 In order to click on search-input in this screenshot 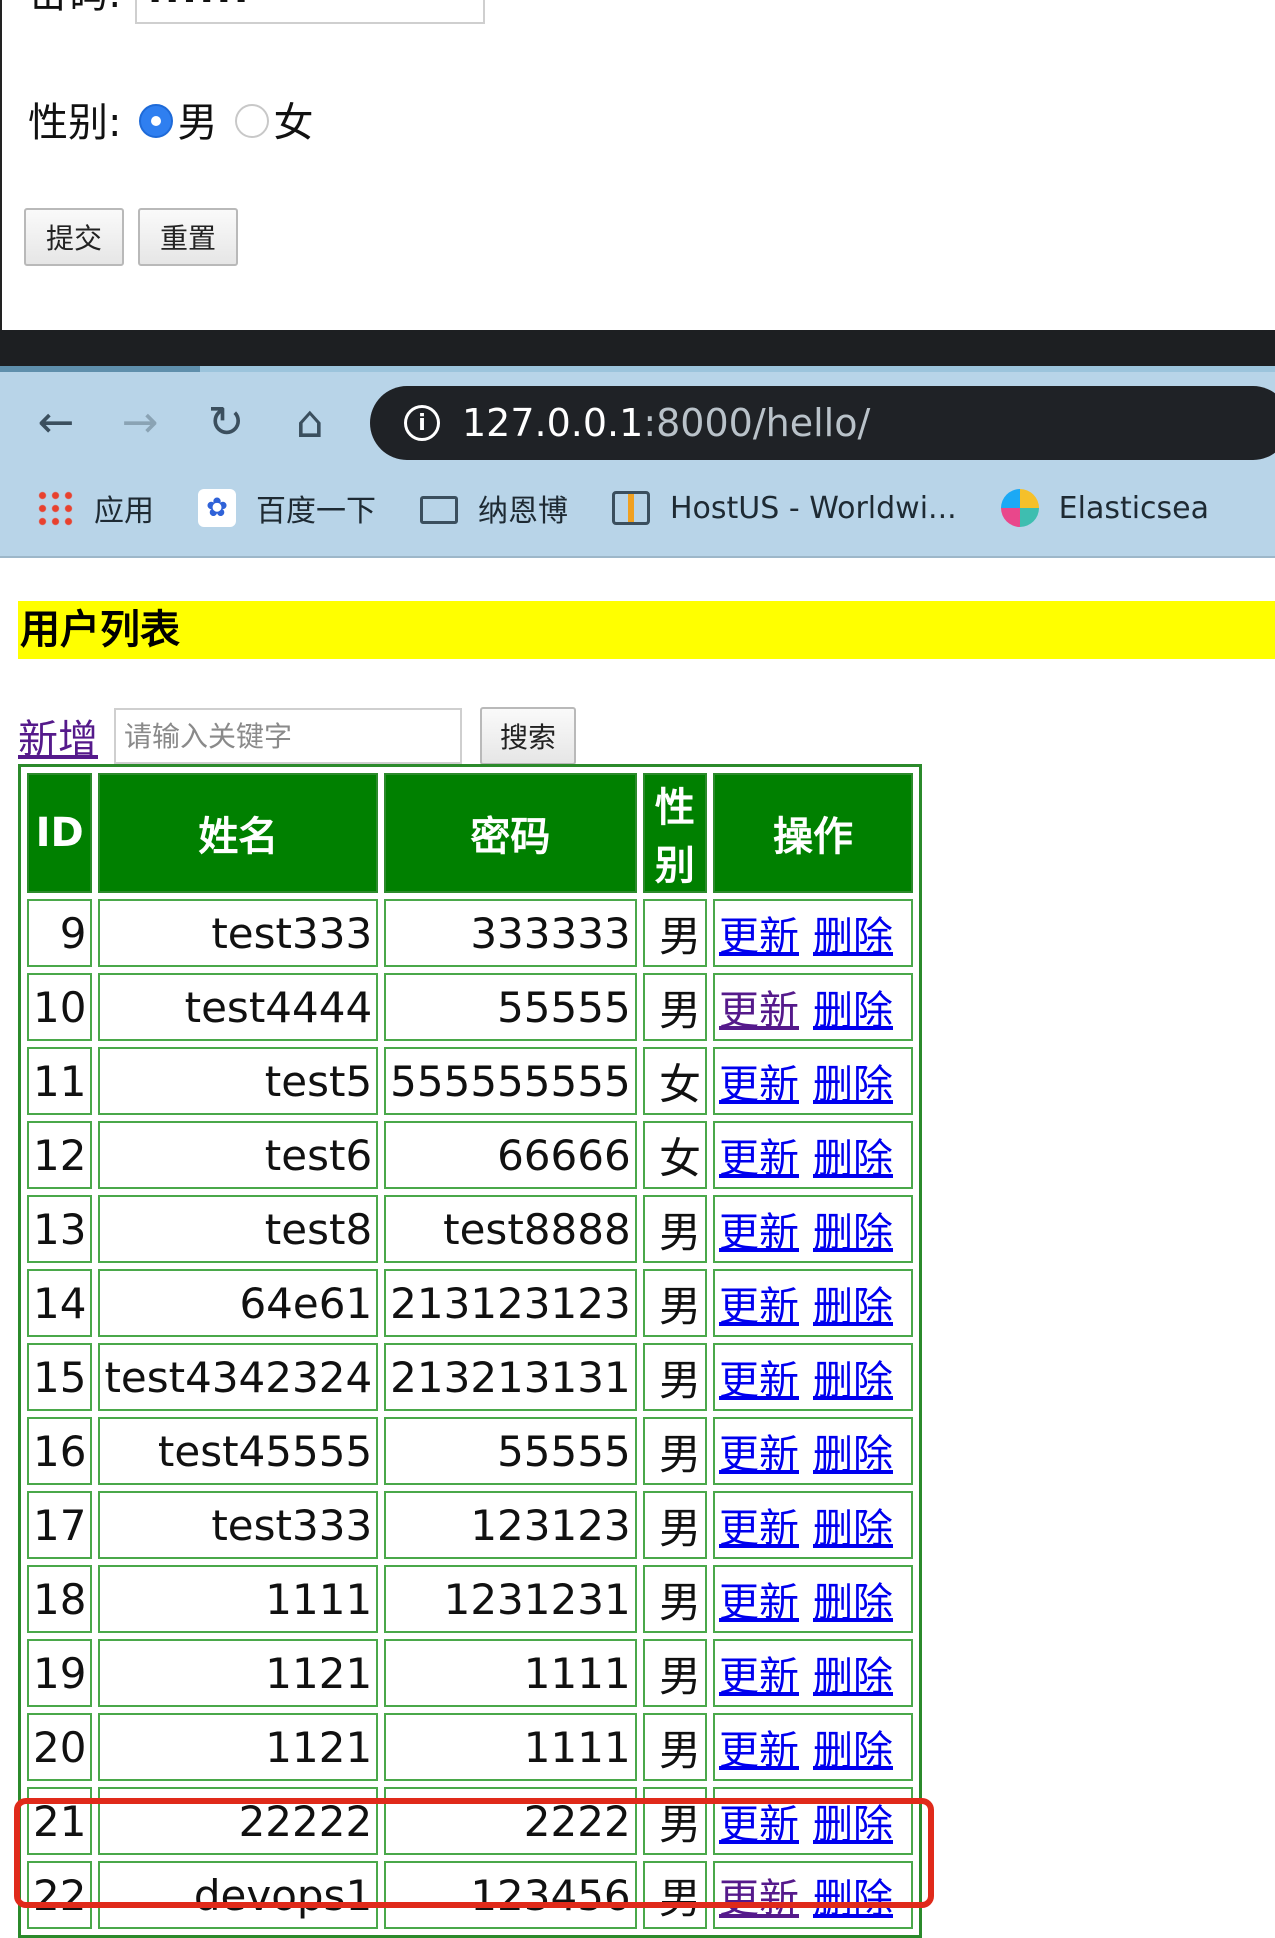, I will do `click(288, 736)`.